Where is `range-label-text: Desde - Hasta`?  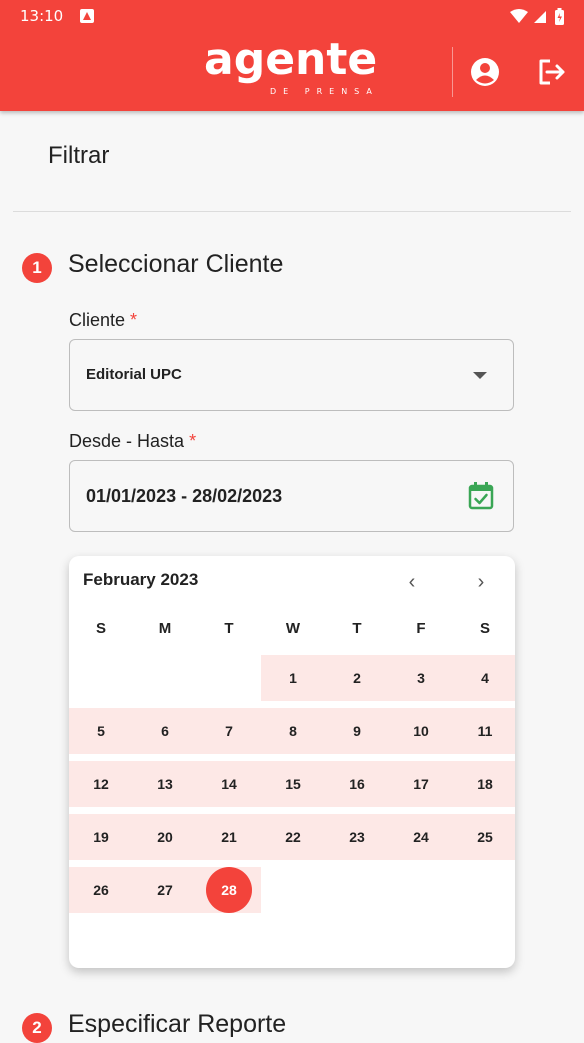
range-label-text: Desde - Hasta is located at coordinates (127, 441).